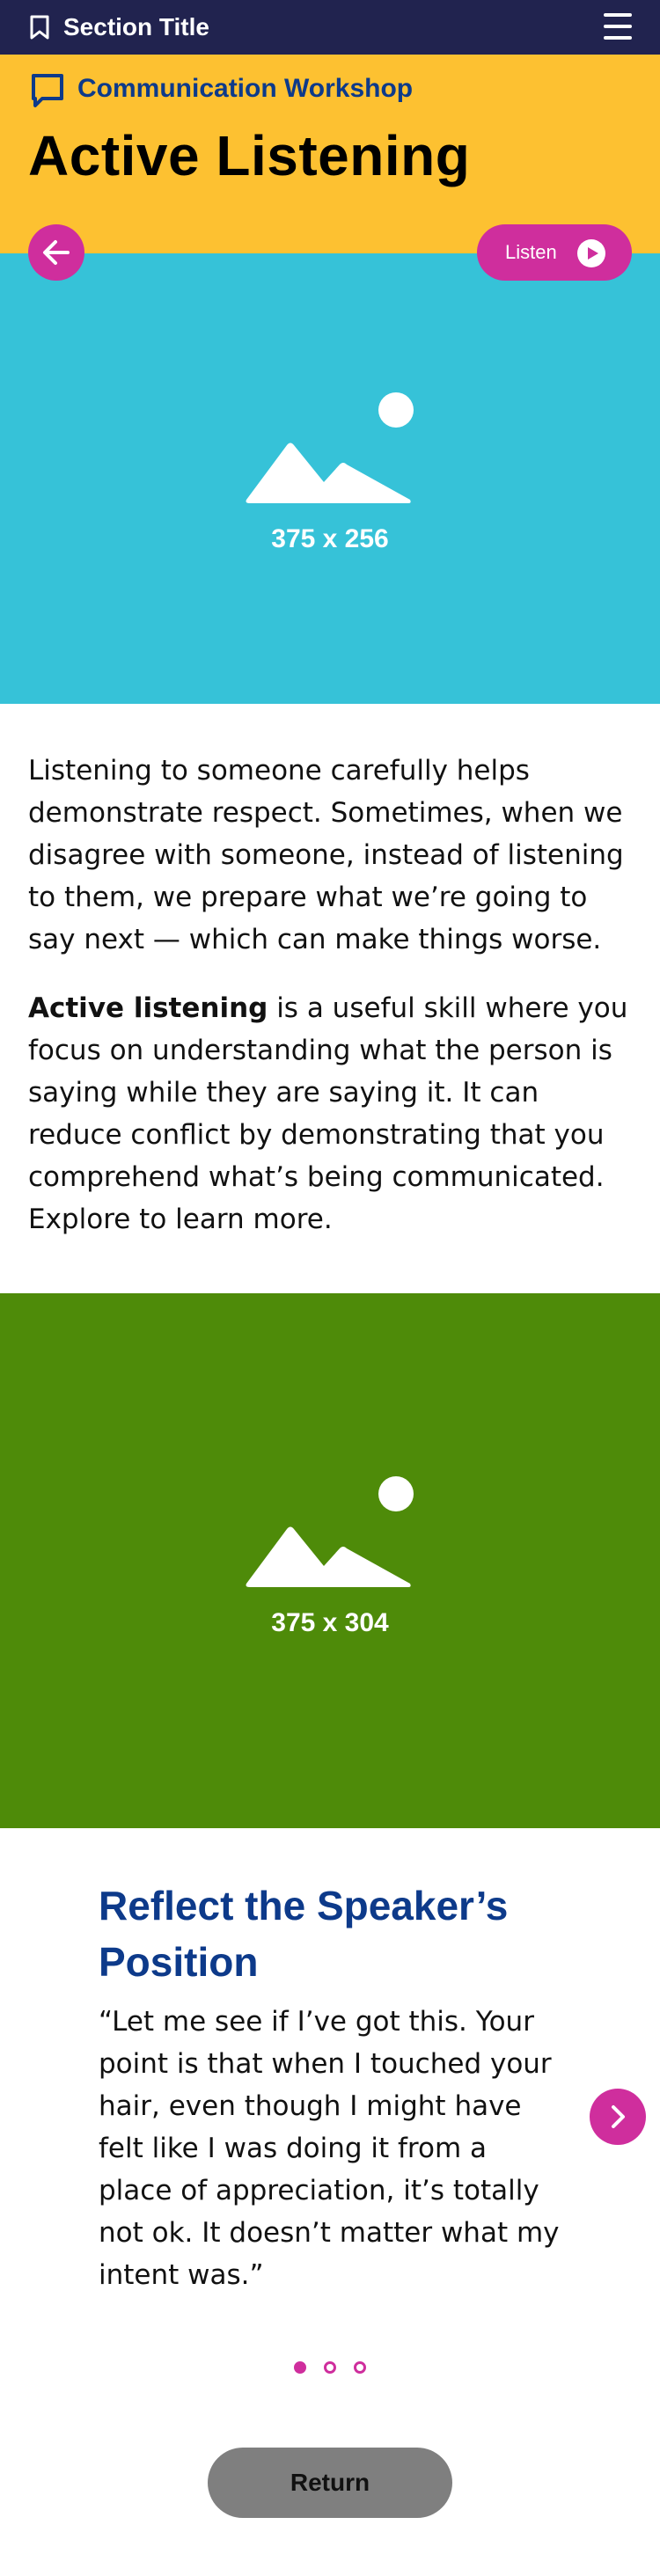  What do you see at coordinates (250, 155) in the screenshot?
I see `page-title: Active Listening` at bounding box center [250, 155].